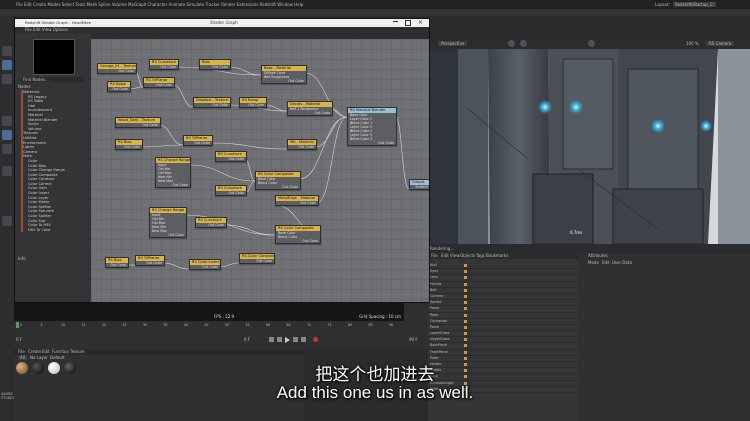 The width and height of the screenshot is (750, 421). Describe the element at coordinates (7, 79) in the screenshot. I see `scale-tool-icon` at that location.